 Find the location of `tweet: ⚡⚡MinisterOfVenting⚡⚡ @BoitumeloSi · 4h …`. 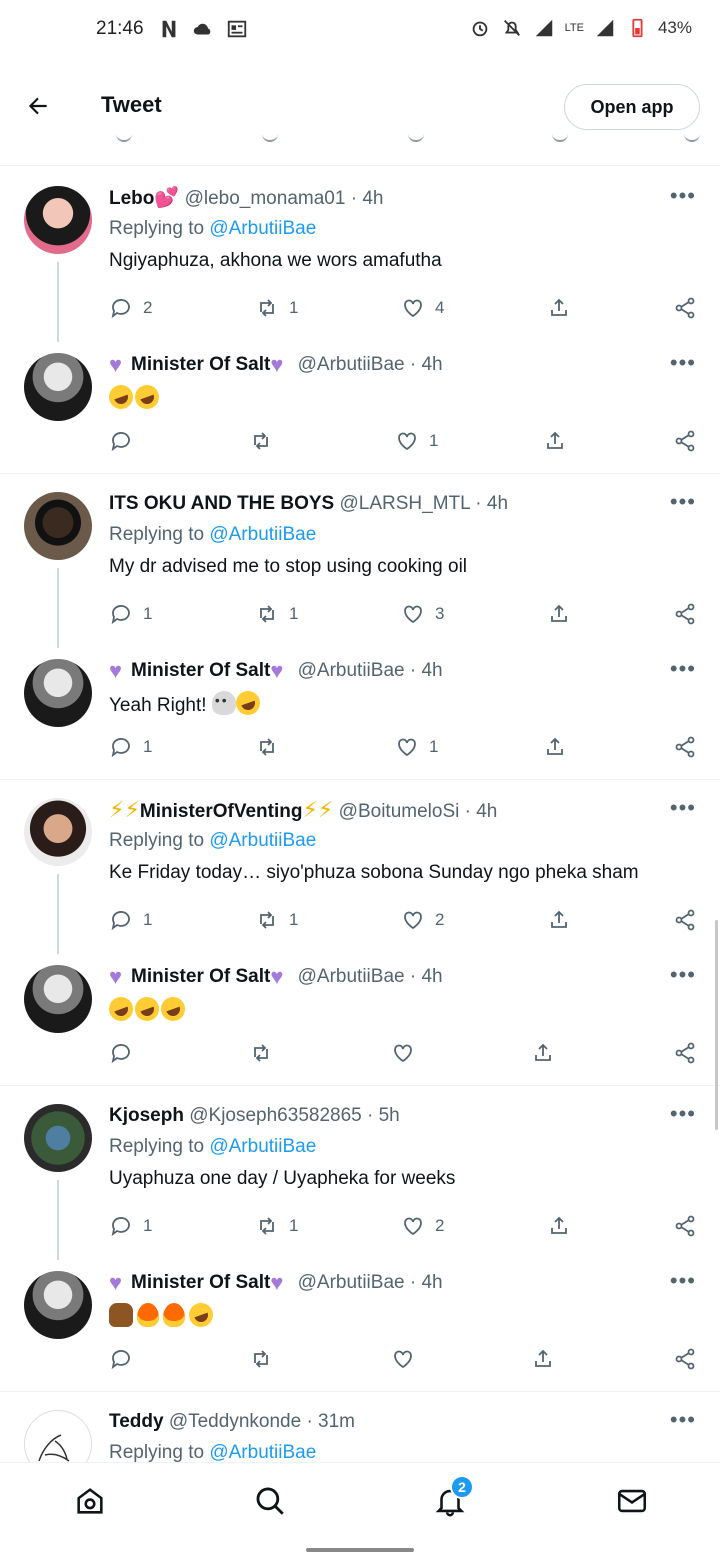

tweet: ⚡⚡MinisterOfVenting⚡⚡ @BoitumeloSi · 4h … is located at coordinates (360, 867).